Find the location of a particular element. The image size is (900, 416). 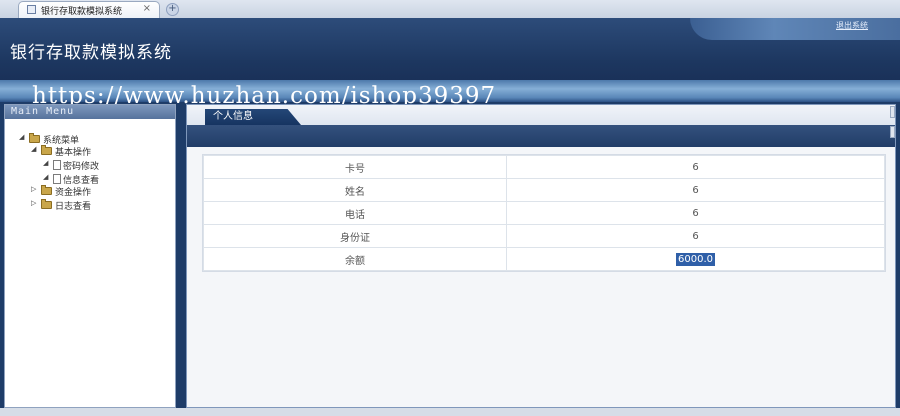

close-icon: × is located at coordinates (147, 8).